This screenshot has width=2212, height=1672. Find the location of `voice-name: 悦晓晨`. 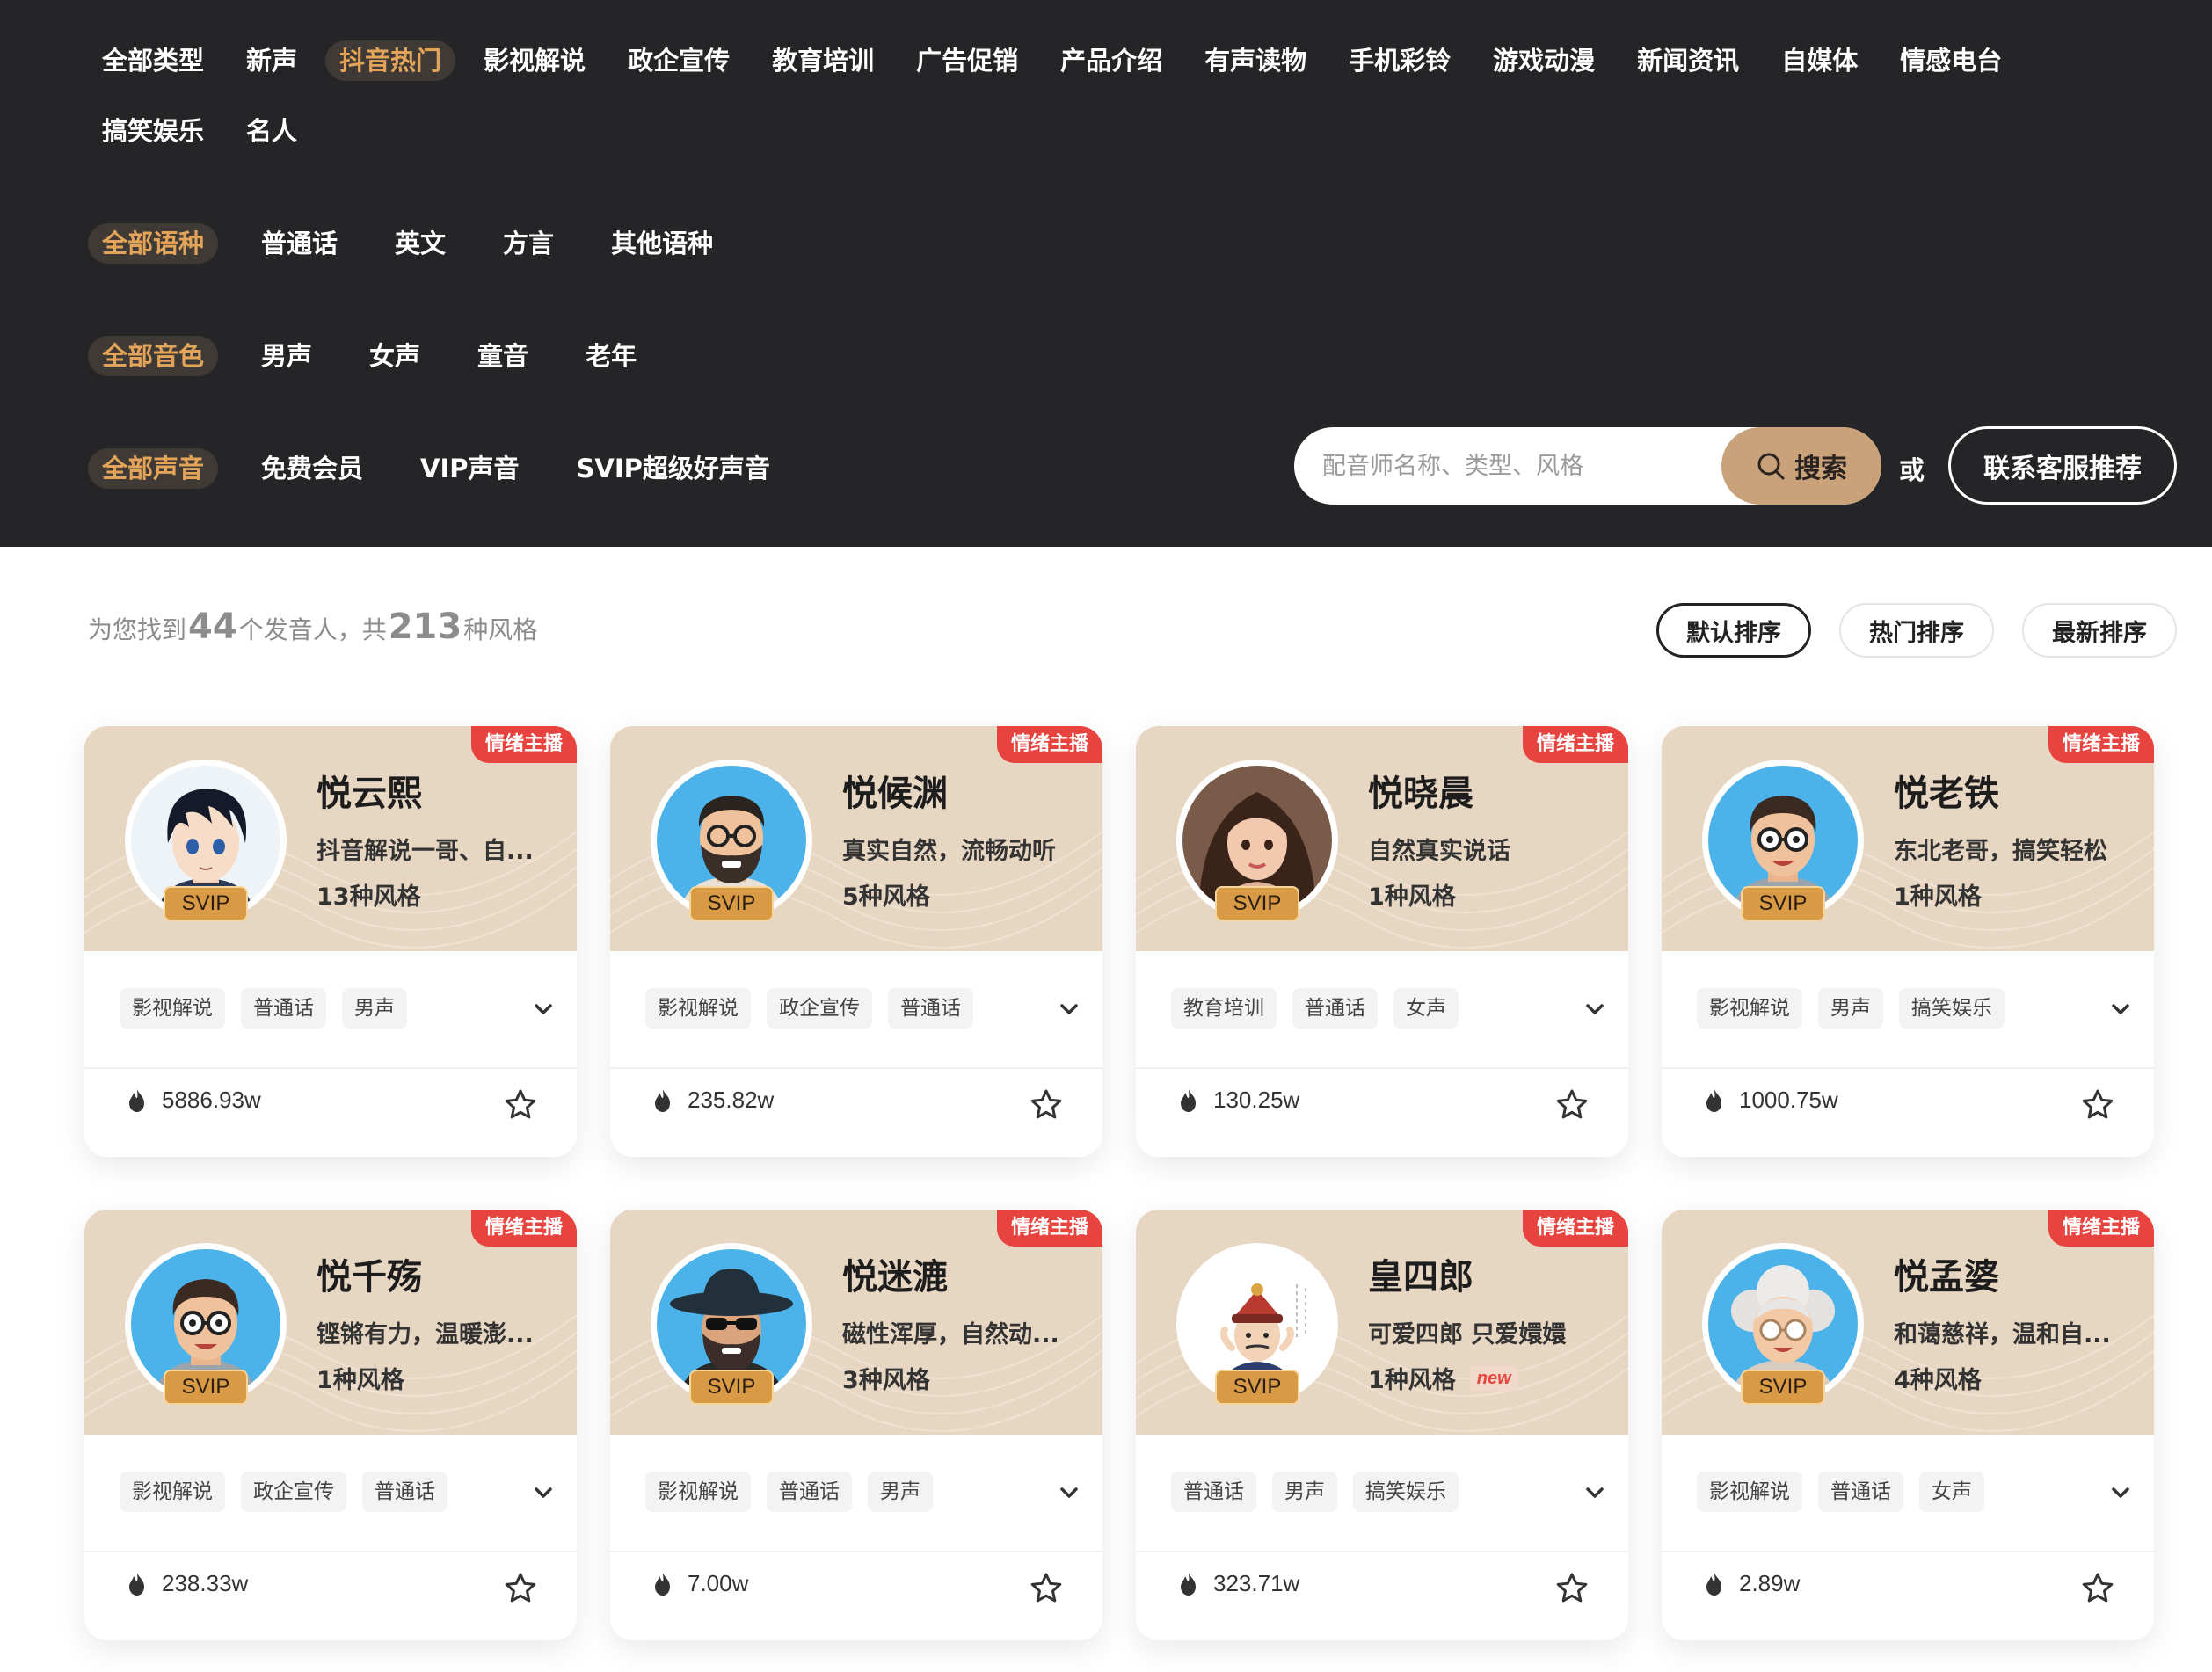

voice-name: 悦晓晨 is located at coordinates (1420, 790).